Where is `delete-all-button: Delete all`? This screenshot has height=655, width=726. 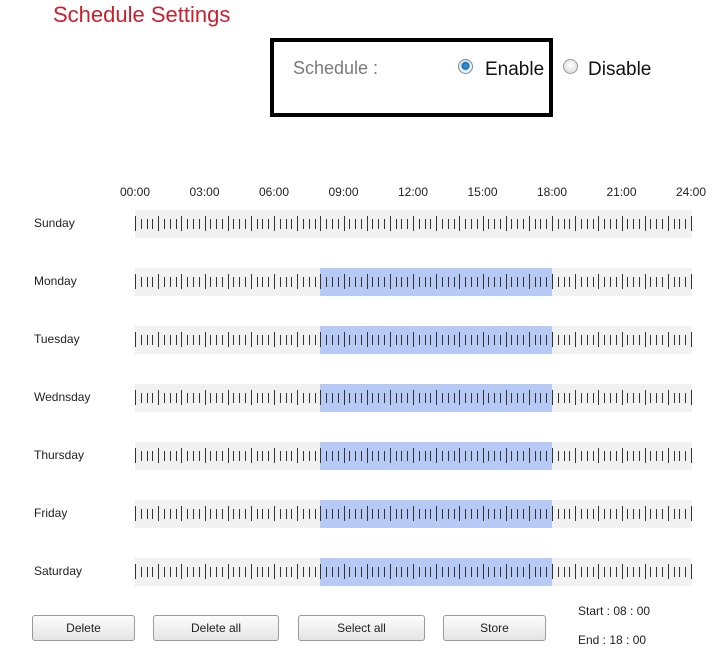
delete-all-button: Delete all is located at coordinates (216, 628).